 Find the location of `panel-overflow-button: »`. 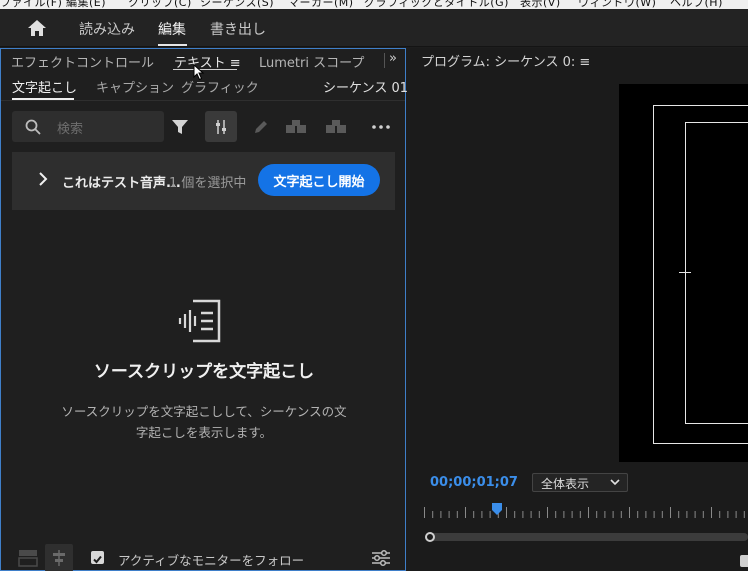

panel-overflow-button: » is located at coordinates (393, 58).